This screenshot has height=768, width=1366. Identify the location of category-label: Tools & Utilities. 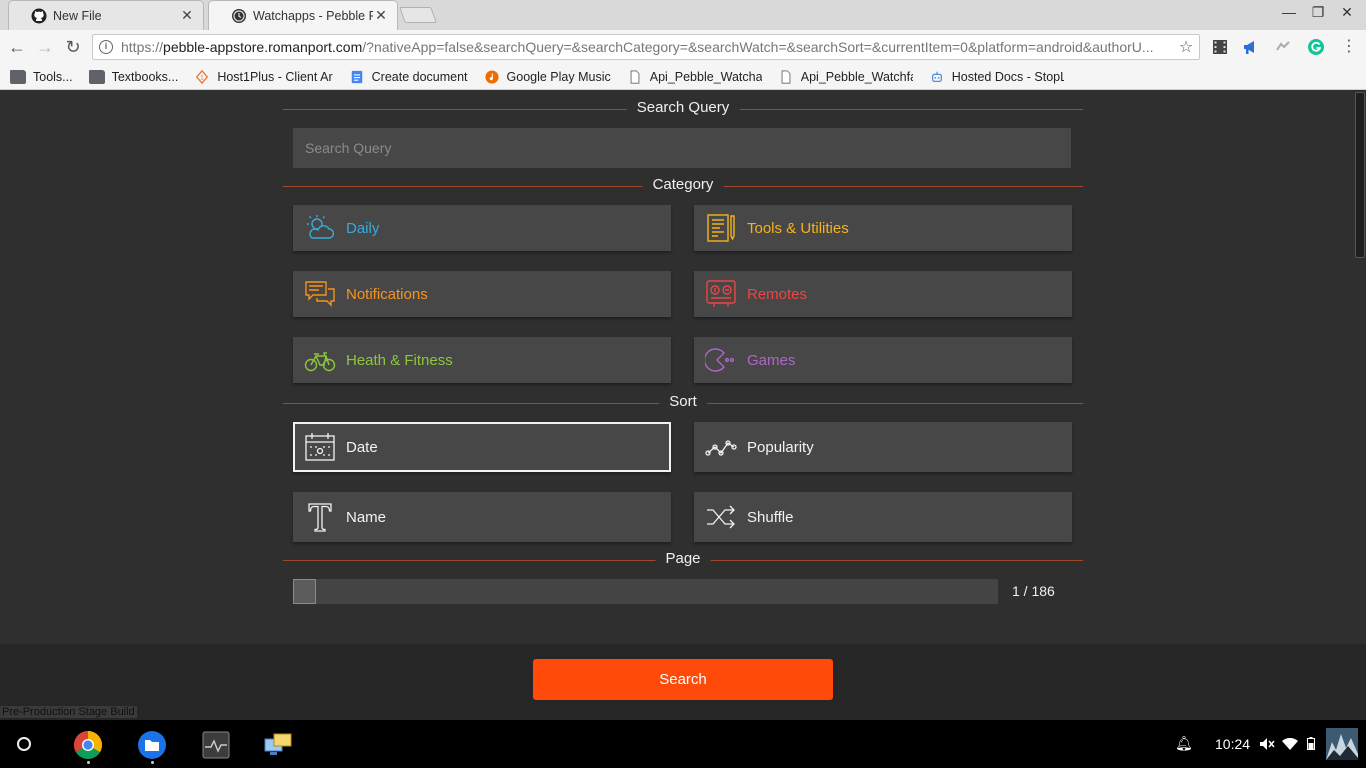
(798, 228).